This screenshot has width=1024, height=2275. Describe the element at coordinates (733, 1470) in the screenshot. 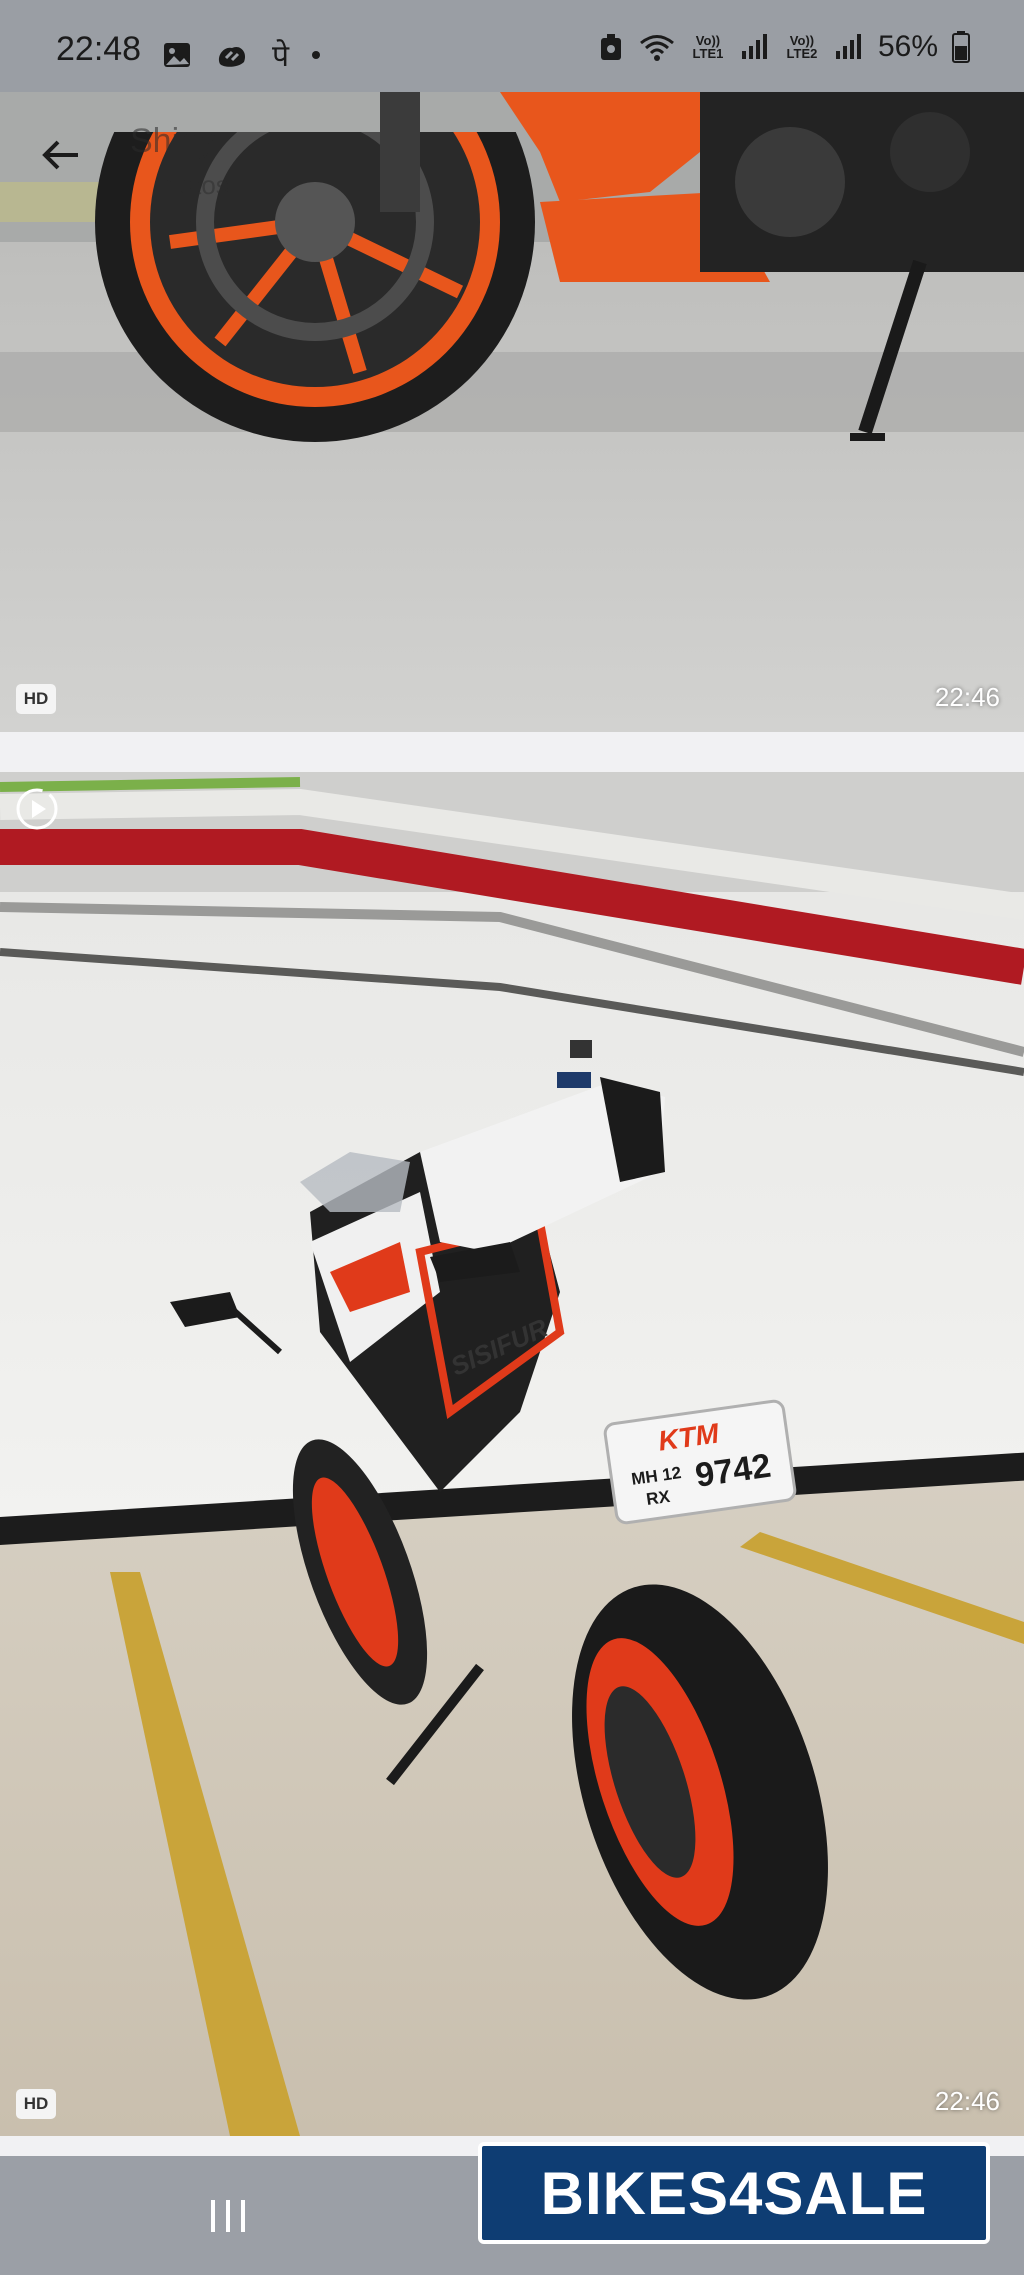

I see `plate-number: 9742` at that location.